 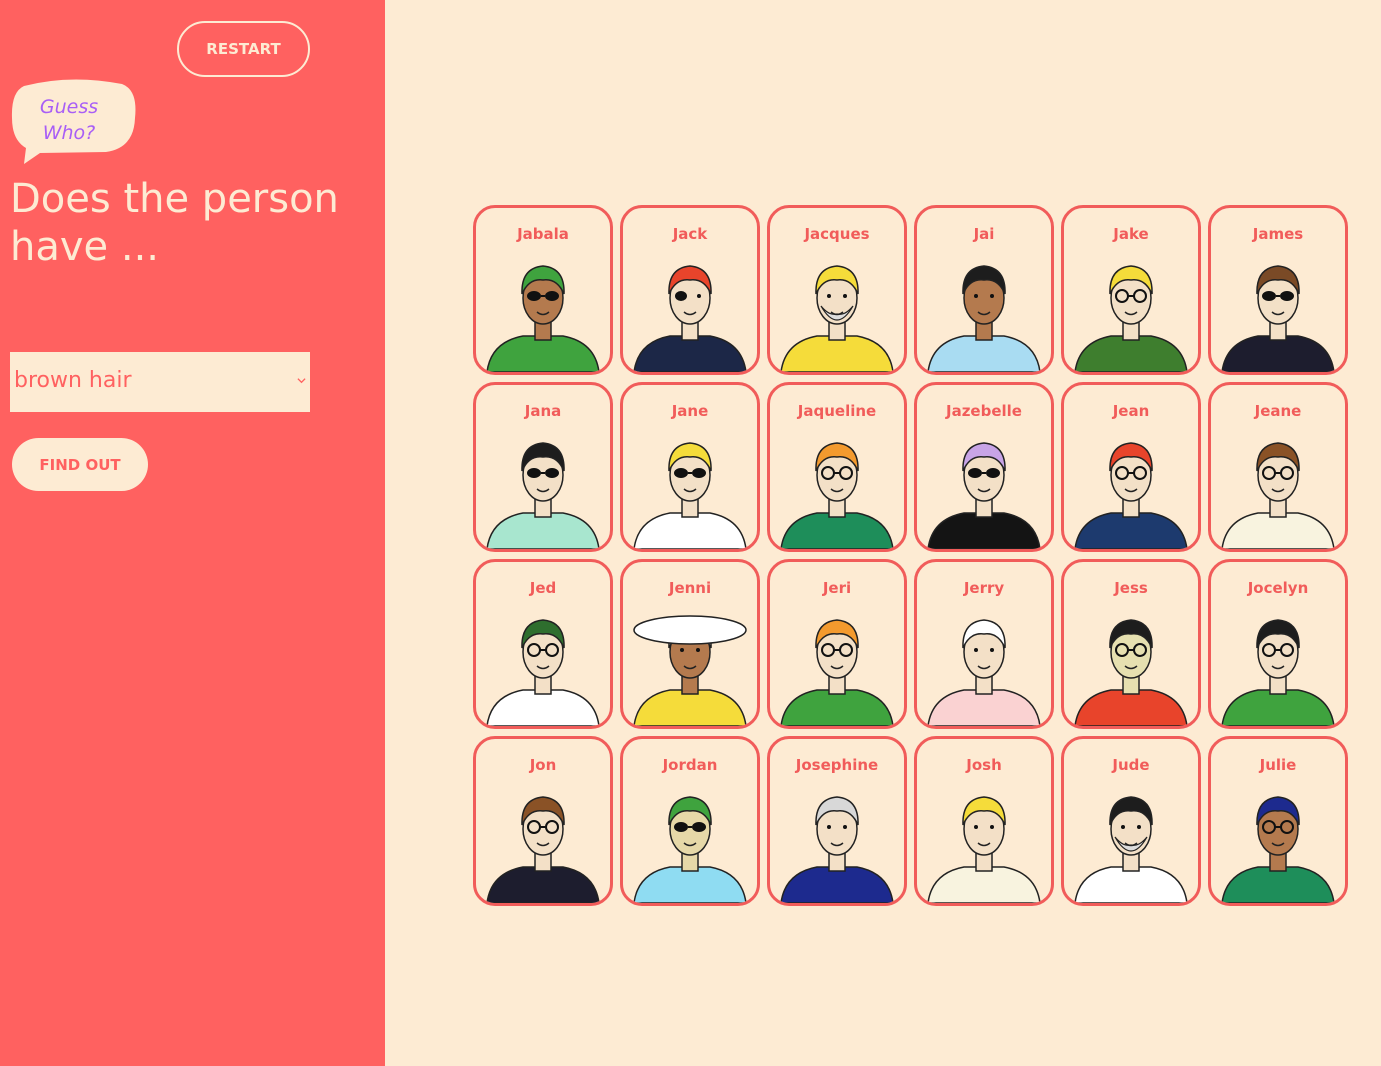 What do you see at coordinates (69, 133) in the screenshot?
I see `logo-text-line-2: Who?` at bounding box center [69, 133].